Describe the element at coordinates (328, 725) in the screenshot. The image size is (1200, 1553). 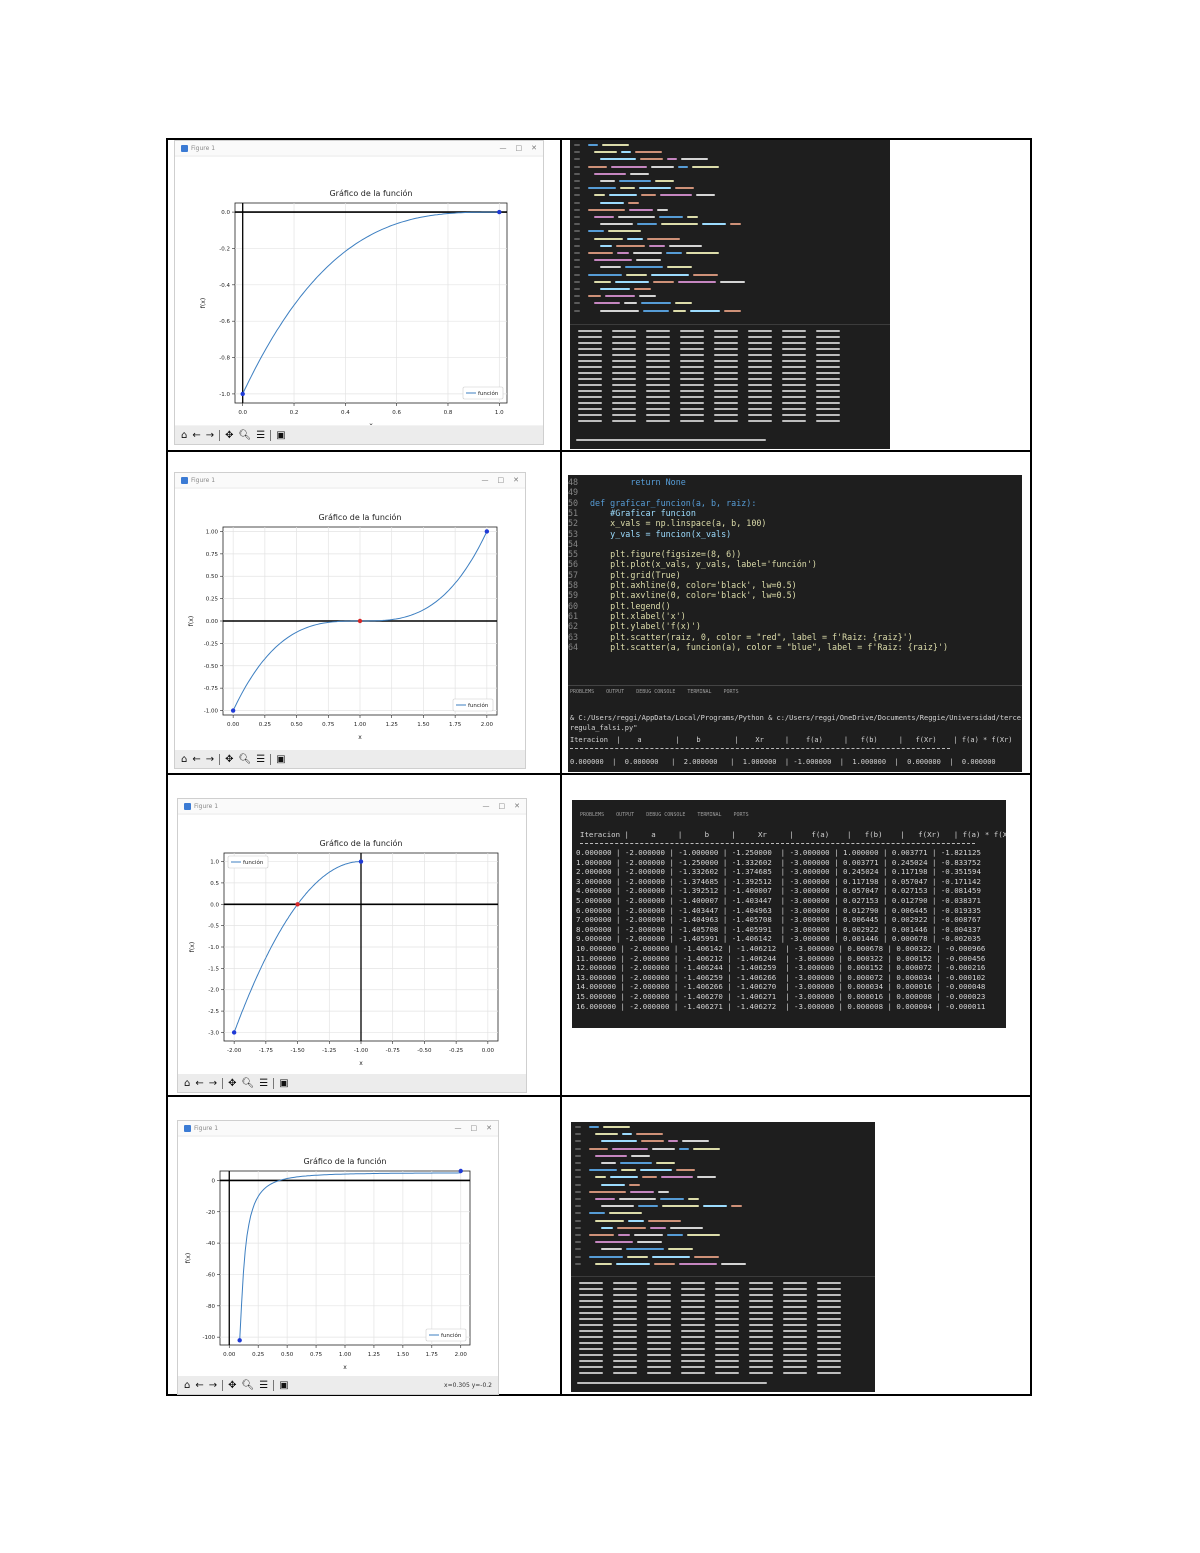
I see `x-tick-label: 0.75` at that location.